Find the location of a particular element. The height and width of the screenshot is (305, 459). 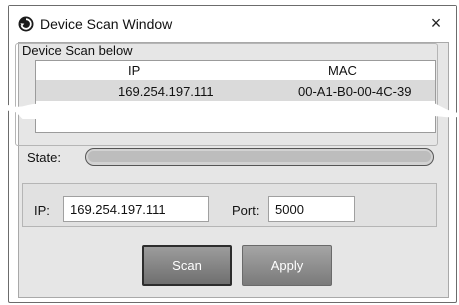

port-label: Port: is located at coordinates (246, 210).